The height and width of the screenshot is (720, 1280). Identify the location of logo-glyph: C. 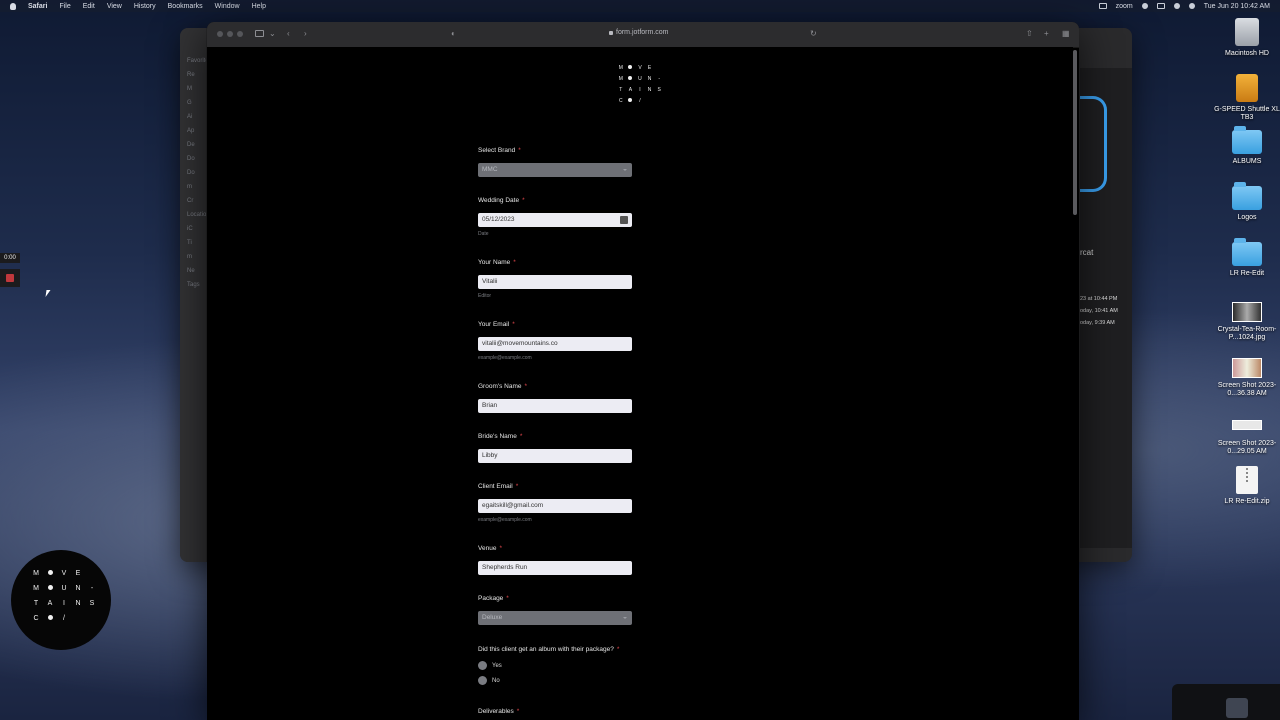
(620, 101).